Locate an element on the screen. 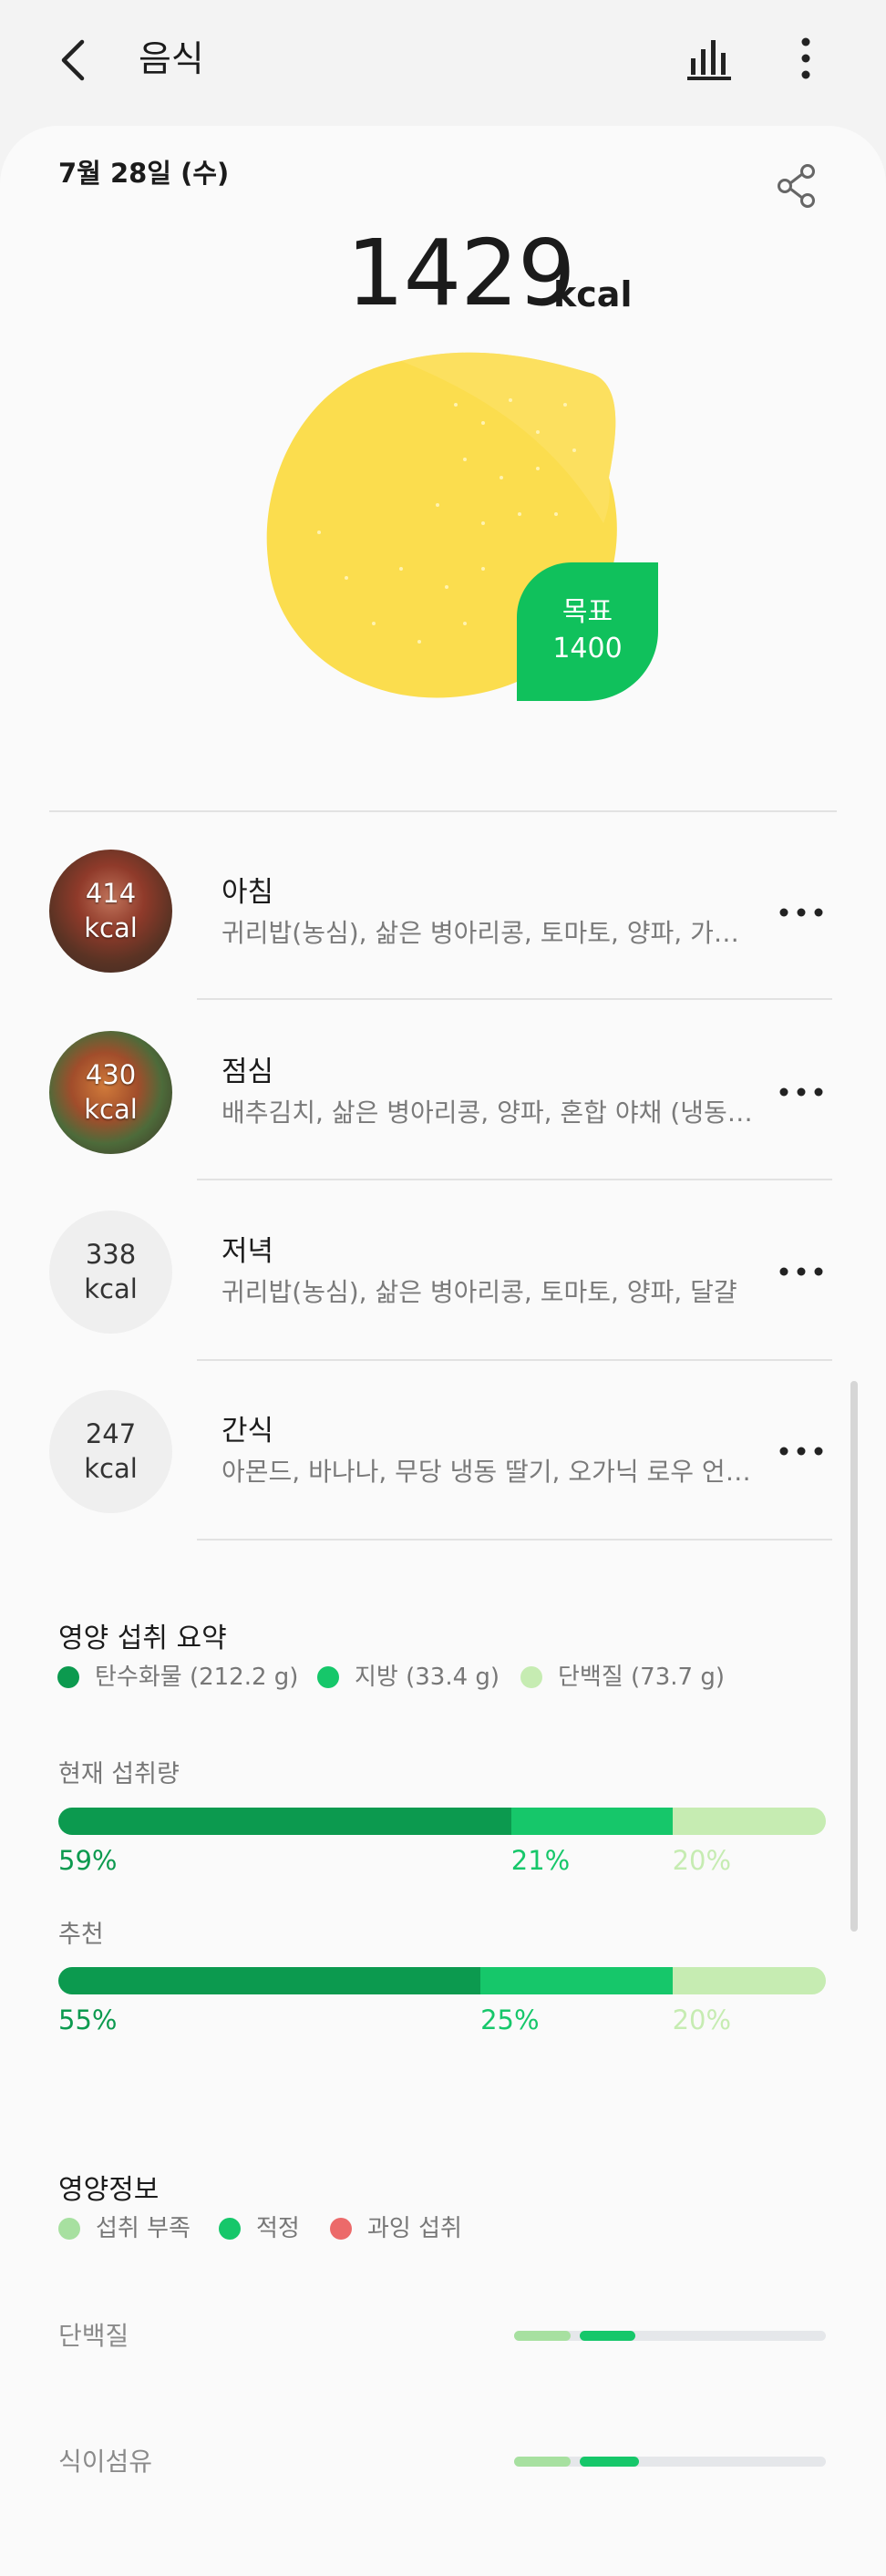  nutrient-label-protein: 단백질 is located at coordinates (94, 2336).